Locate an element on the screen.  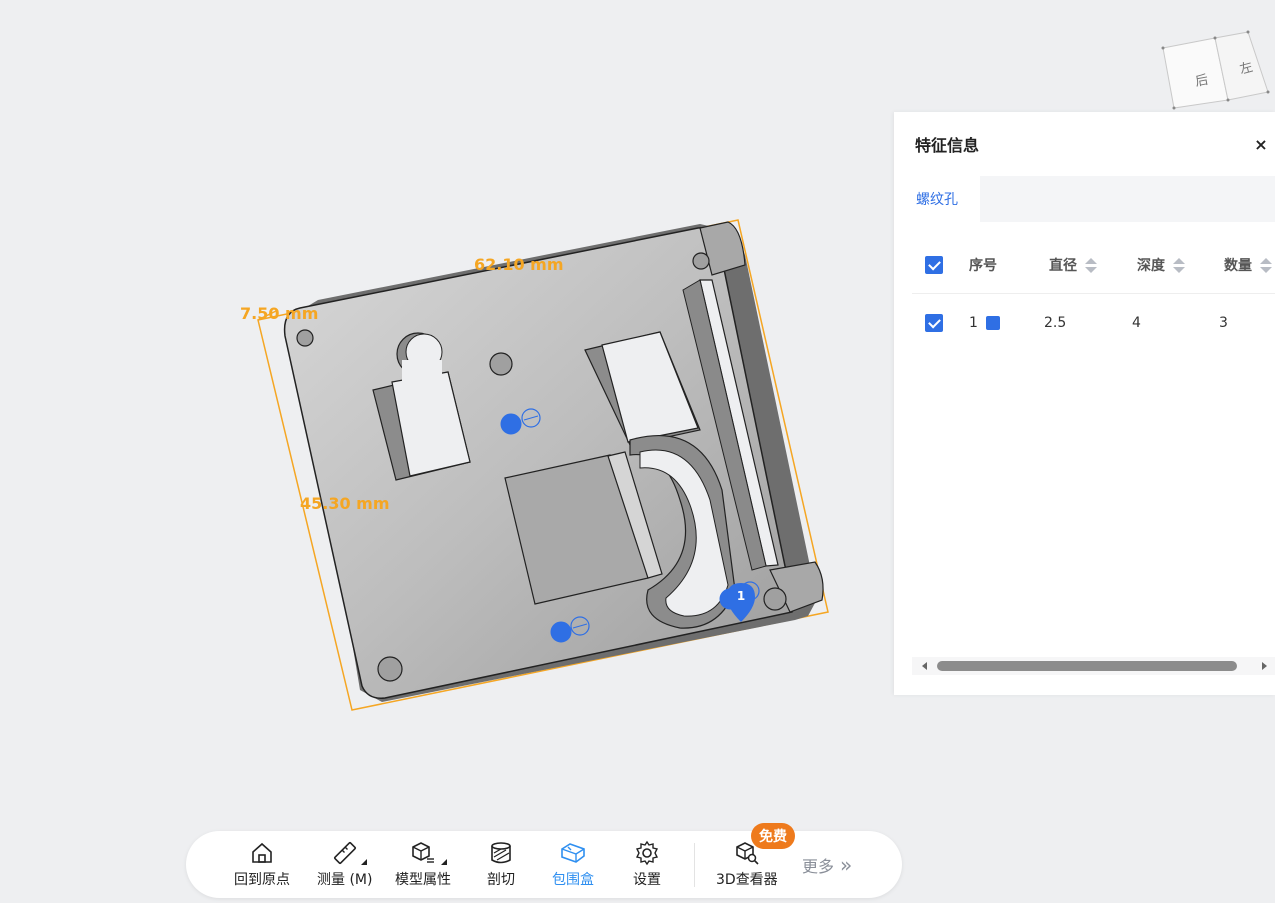
column-count-sort: 数量 is located at coordinates (1248, 265).